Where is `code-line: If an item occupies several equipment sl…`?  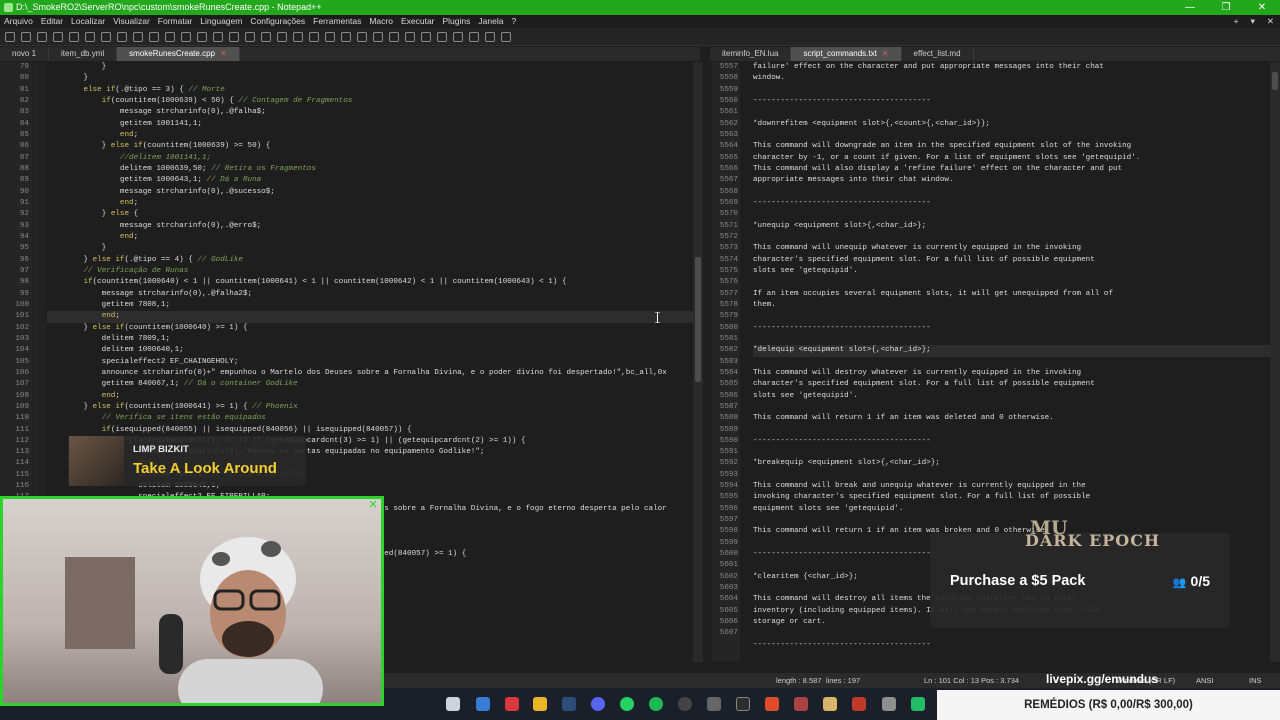
code-line: If an item occupies several equipment sl… is located at coordinates (1011, 294).